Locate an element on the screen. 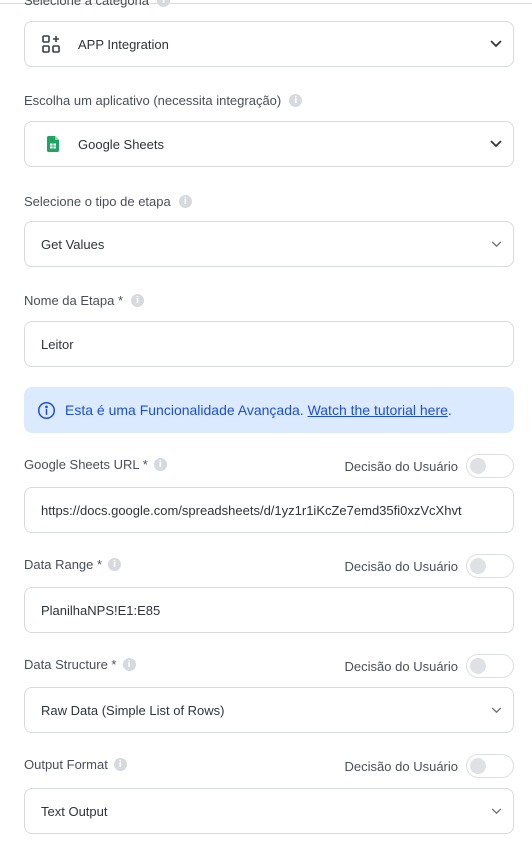 This screenshot has height=866, width=532. step-name-label: Nome da Etapa * is located at coordinates (74, 300).